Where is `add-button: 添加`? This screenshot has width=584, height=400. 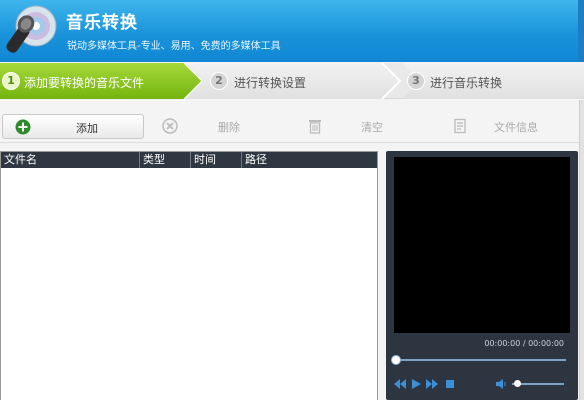 add-button: 添加 is located at coordinates (73, 126).